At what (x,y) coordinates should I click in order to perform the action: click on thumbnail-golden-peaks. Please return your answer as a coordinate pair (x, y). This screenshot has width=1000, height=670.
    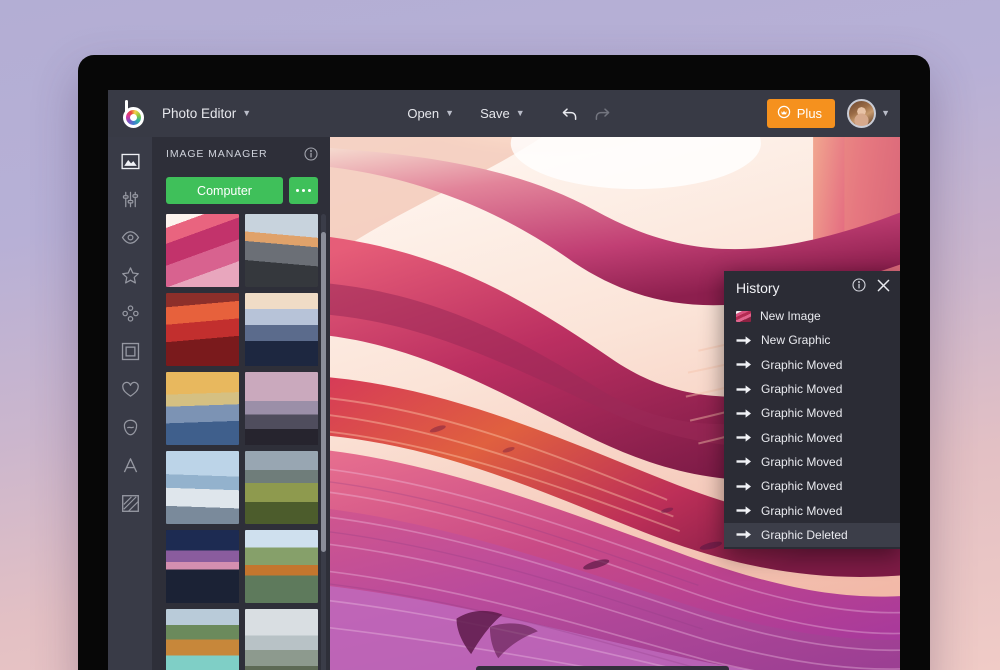
    Looking at the image, I should click on (202, 408).